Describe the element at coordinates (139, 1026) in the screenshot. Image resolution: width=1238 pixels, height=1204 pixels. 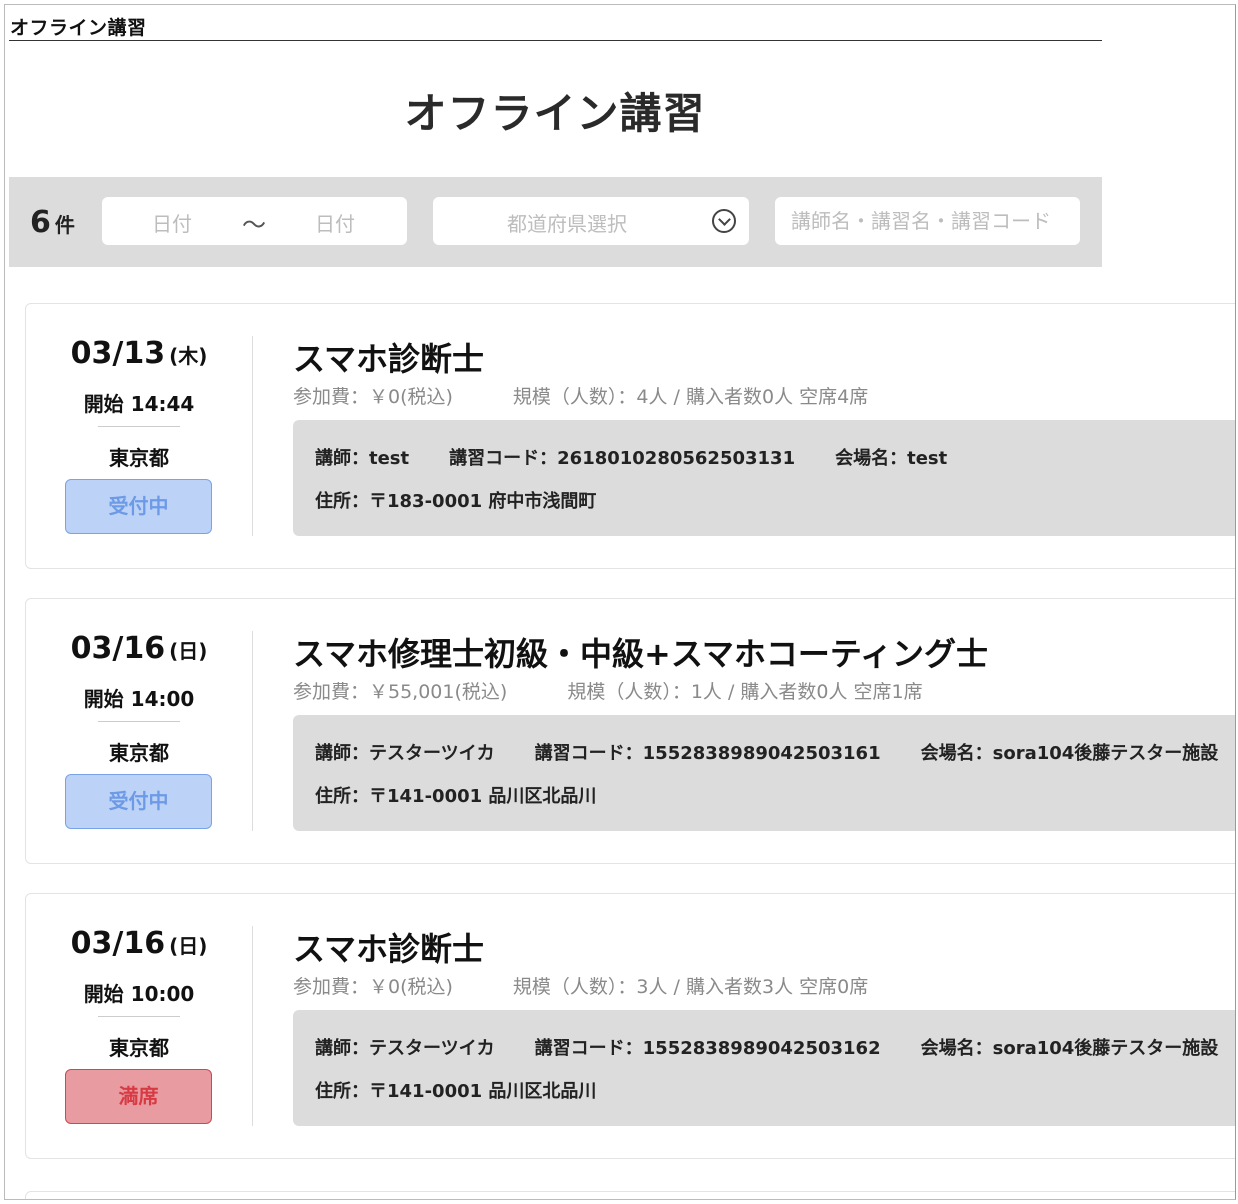
I see `course-schedule: 03/16 (日) 開始 10:00 東京都 満席` at that location.